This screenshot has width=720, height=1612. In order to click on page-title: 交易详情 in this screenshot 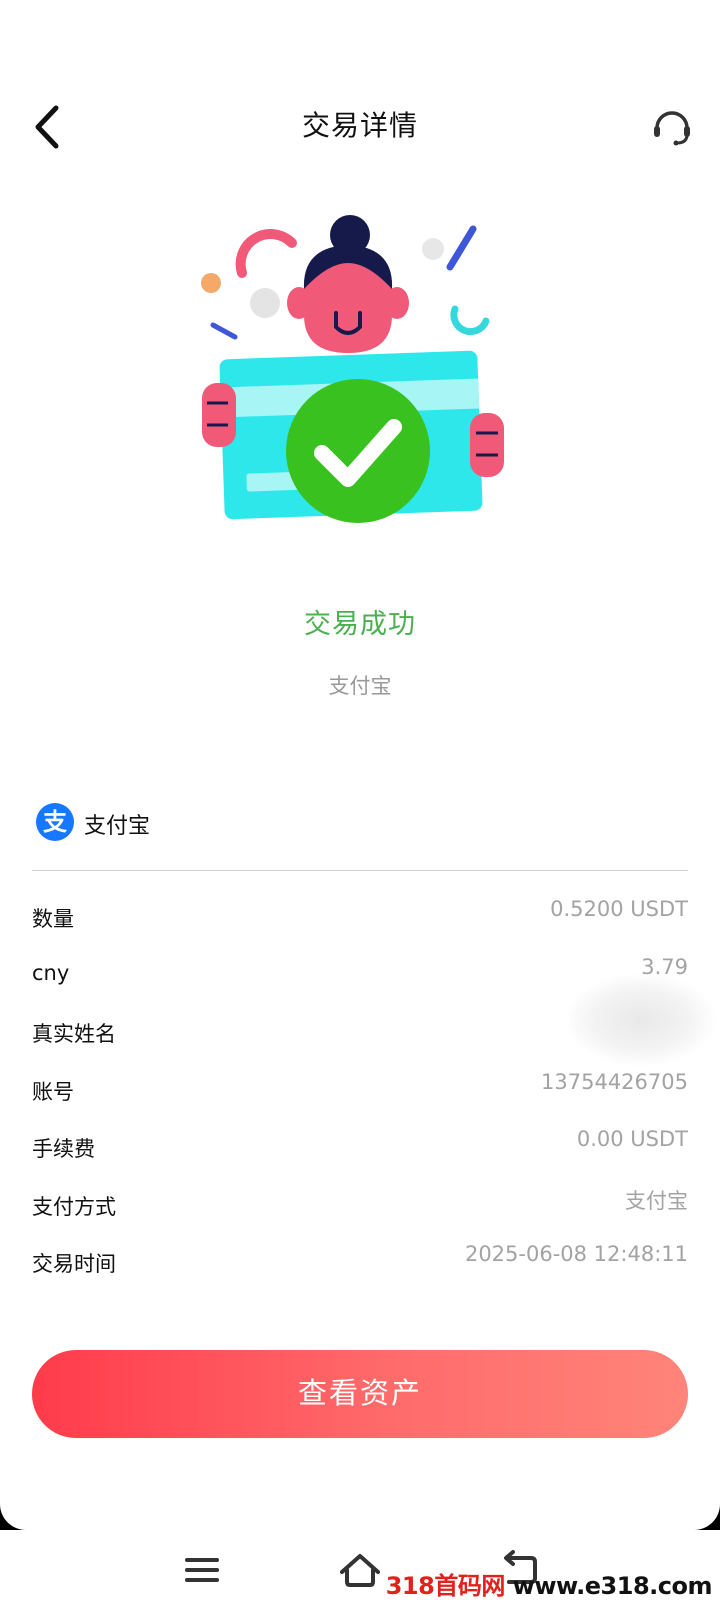, I will do `click(359, 125)`.